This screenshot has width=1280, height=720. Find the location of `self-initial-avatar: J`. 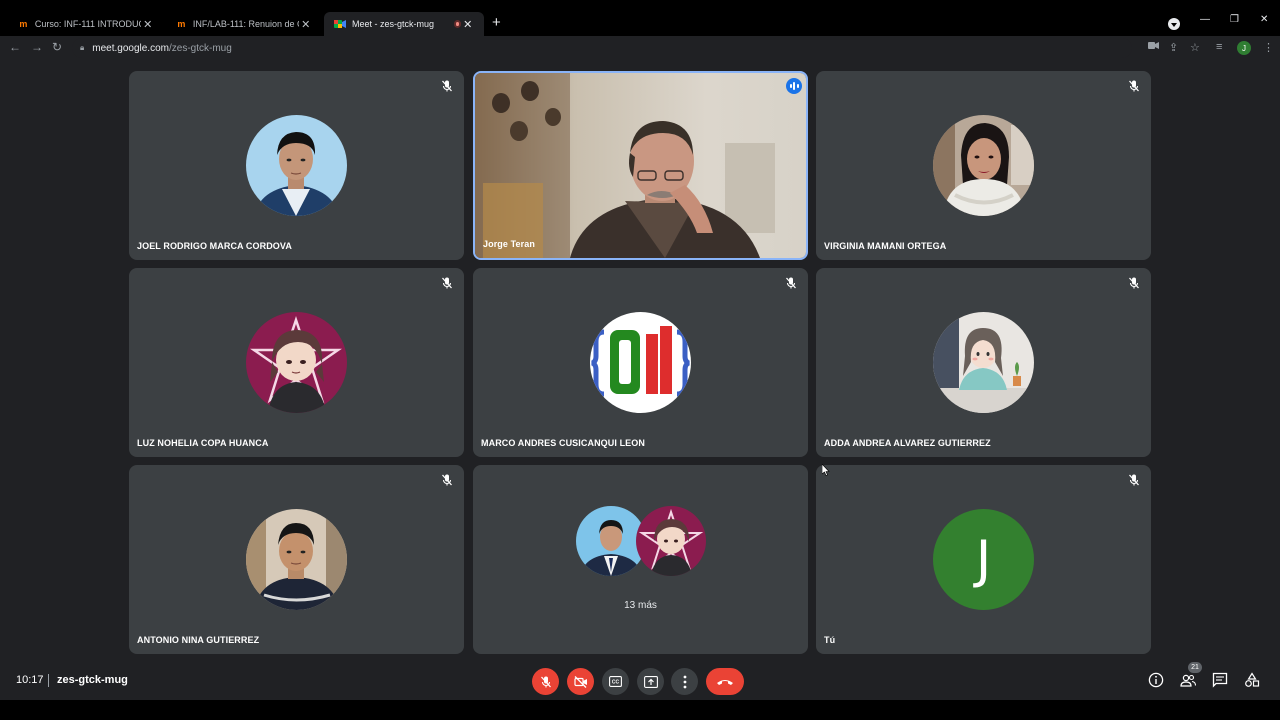

self-initial-avatar: J is located at coordinates (983, 559).